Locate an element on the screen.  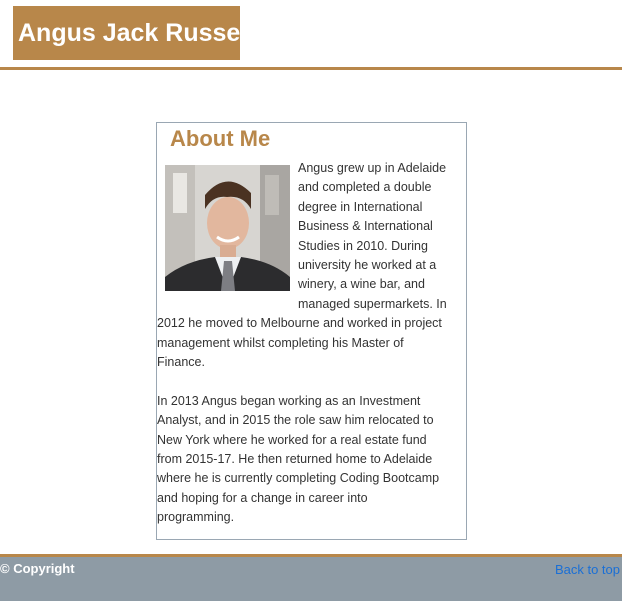
site-brand: Angus Jack Russell is located at coordinates (133, 33).